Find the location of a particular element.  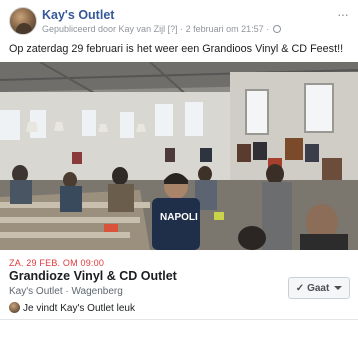

going-label: Gaat is located at coordinates (318, 288).